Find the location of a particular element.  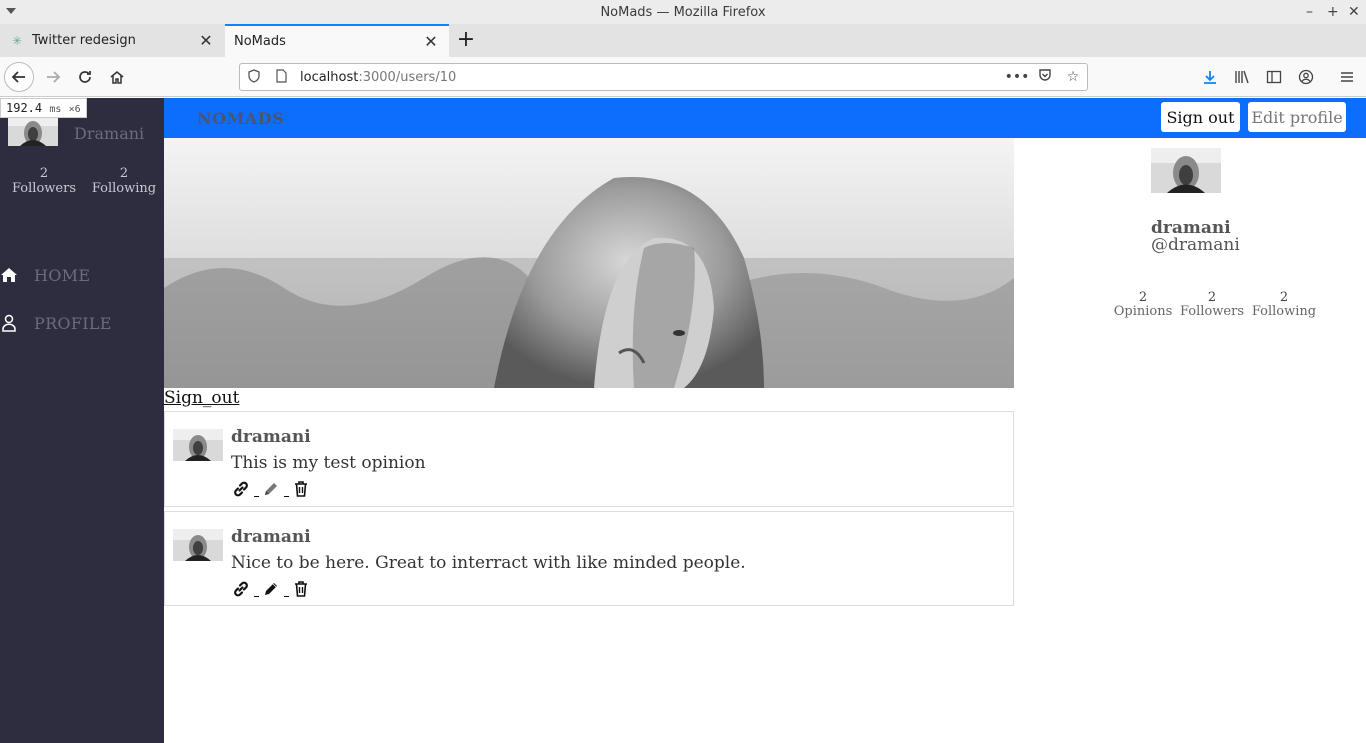

perf-value: 192.4 is located at coordinates (24, 108).